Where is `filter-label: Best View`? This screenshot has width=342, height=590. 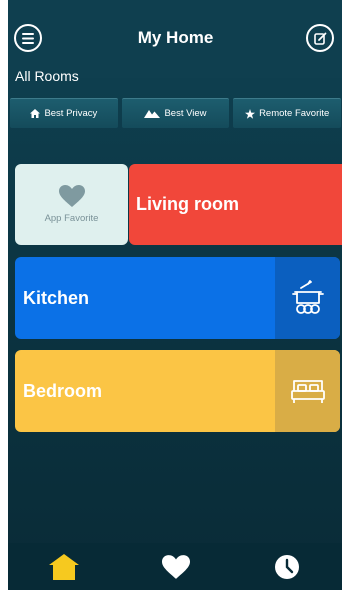 filter-label: Best View is located at coordinates (185, 113).